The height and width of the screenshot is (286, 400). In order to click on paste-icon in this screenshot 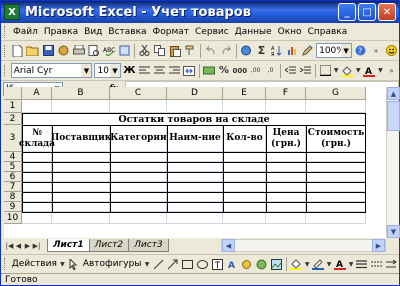, I will do `click(175, 50)`.